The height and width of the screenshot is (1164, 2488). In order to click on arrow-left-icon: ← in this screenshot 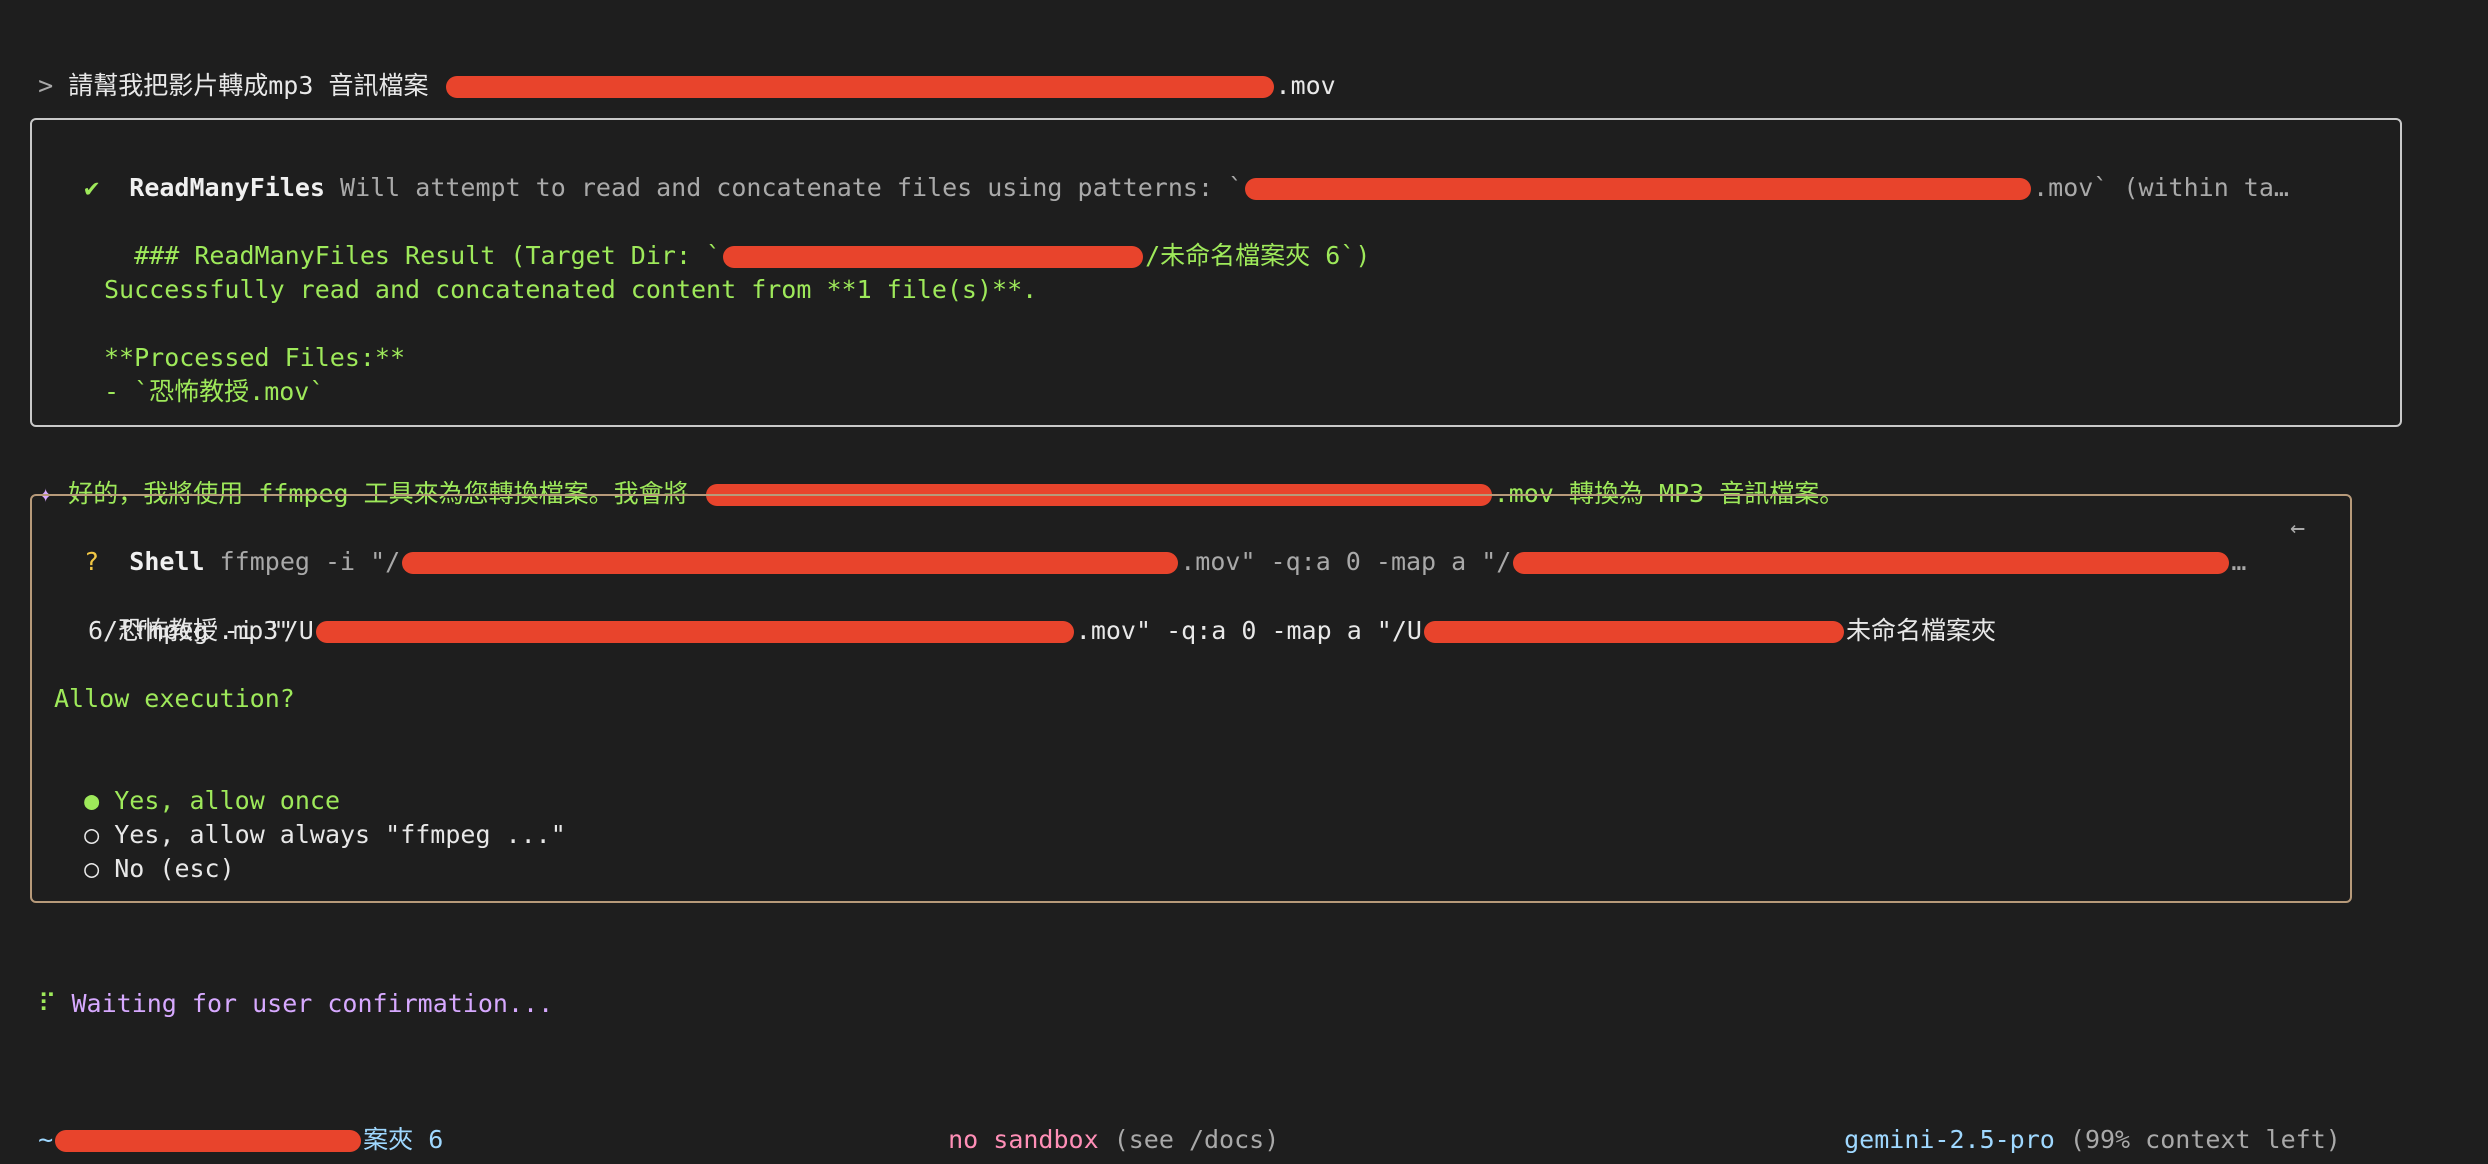, I will do `click(2297, 528)`.